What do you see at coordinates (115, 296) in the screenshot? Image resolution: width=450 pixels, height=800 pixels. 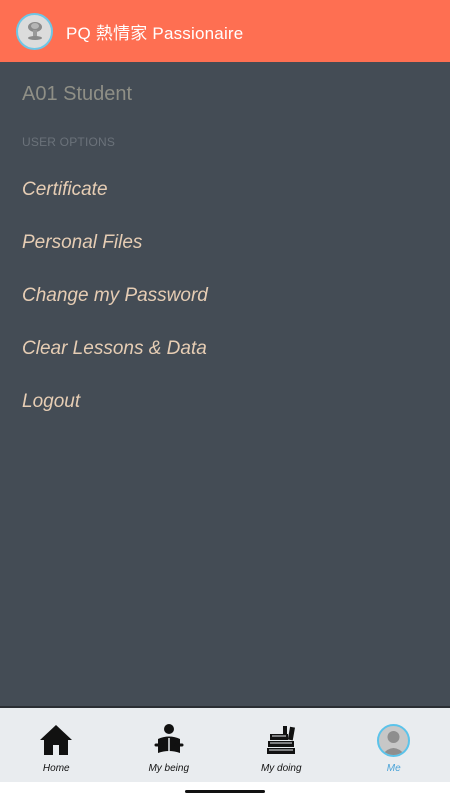 I see `menu-item-change-password: Change my Password` at bounding box center [115, 296].